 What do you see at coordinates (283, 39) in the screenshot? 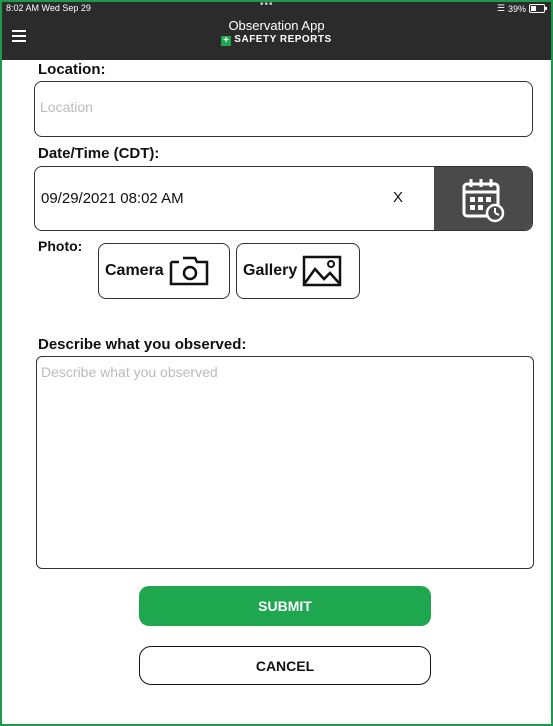
I see `brand-text: SAFETY REPORTS` at bounding box center [283, 39].